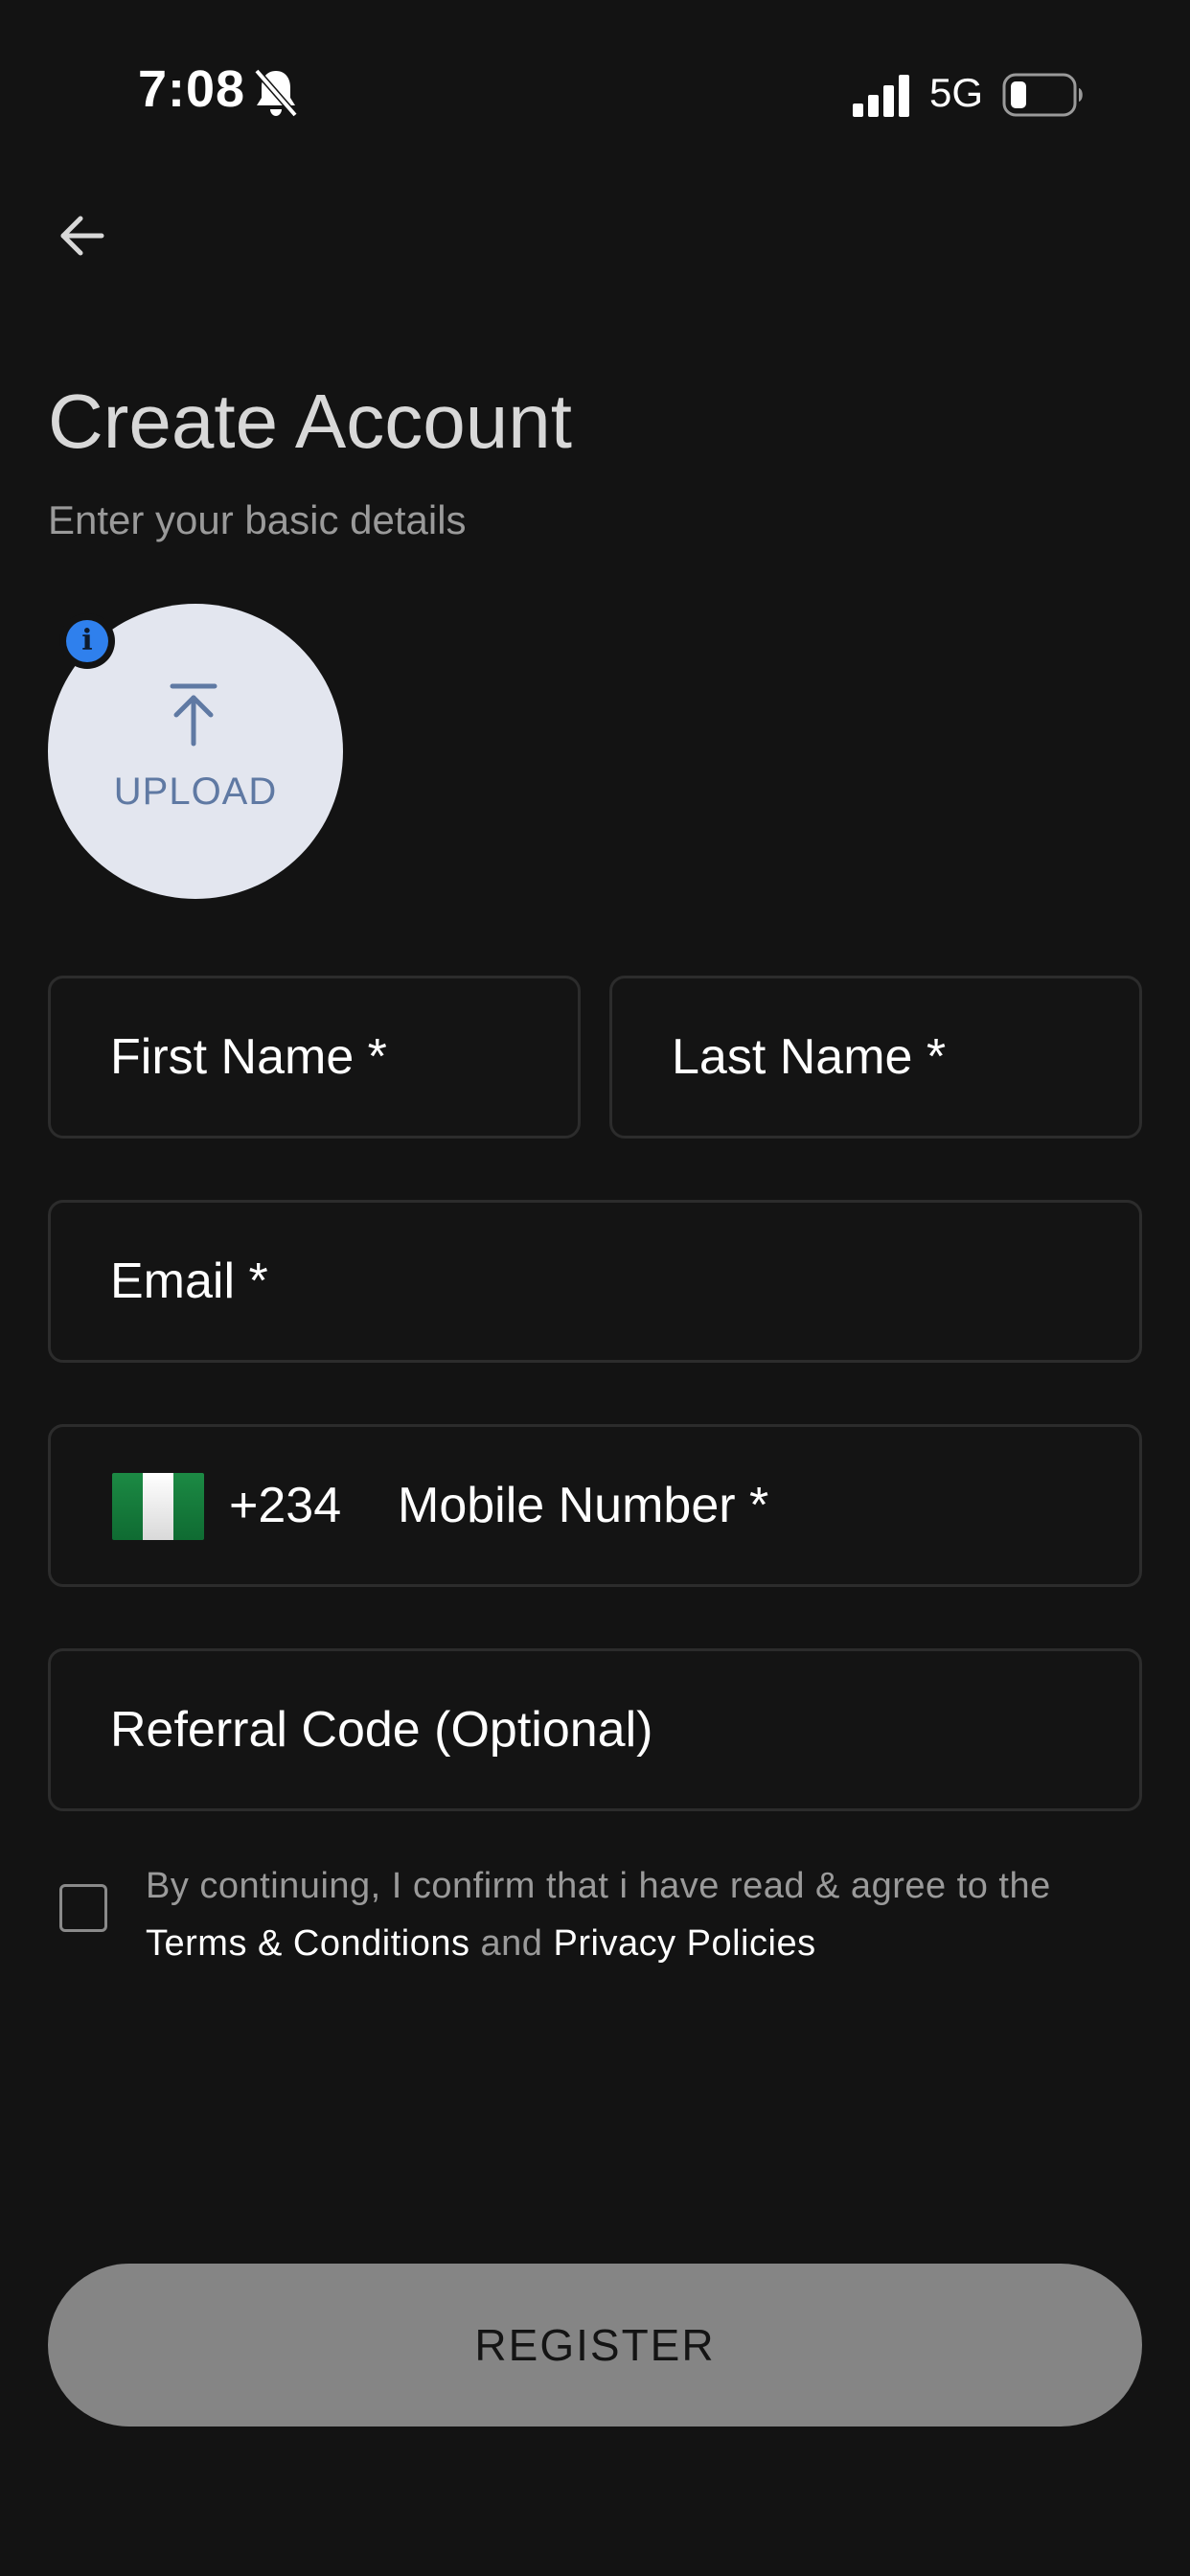 Image resolution: width=1190 pixels, height=2576 pixels. I want to click on last-name-field, so click(875, 1057).